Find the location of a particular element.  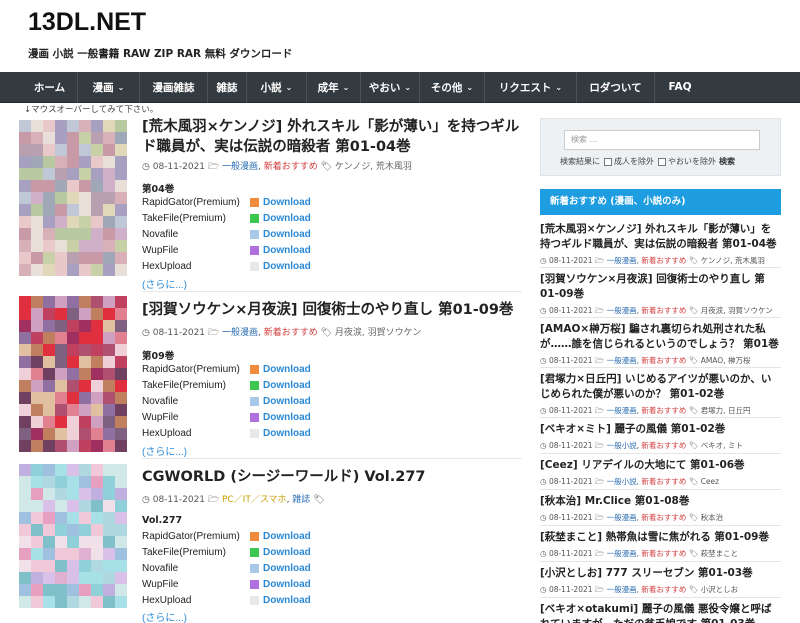

nav-uploader: ロダついて is located at coordinates (616, 87).